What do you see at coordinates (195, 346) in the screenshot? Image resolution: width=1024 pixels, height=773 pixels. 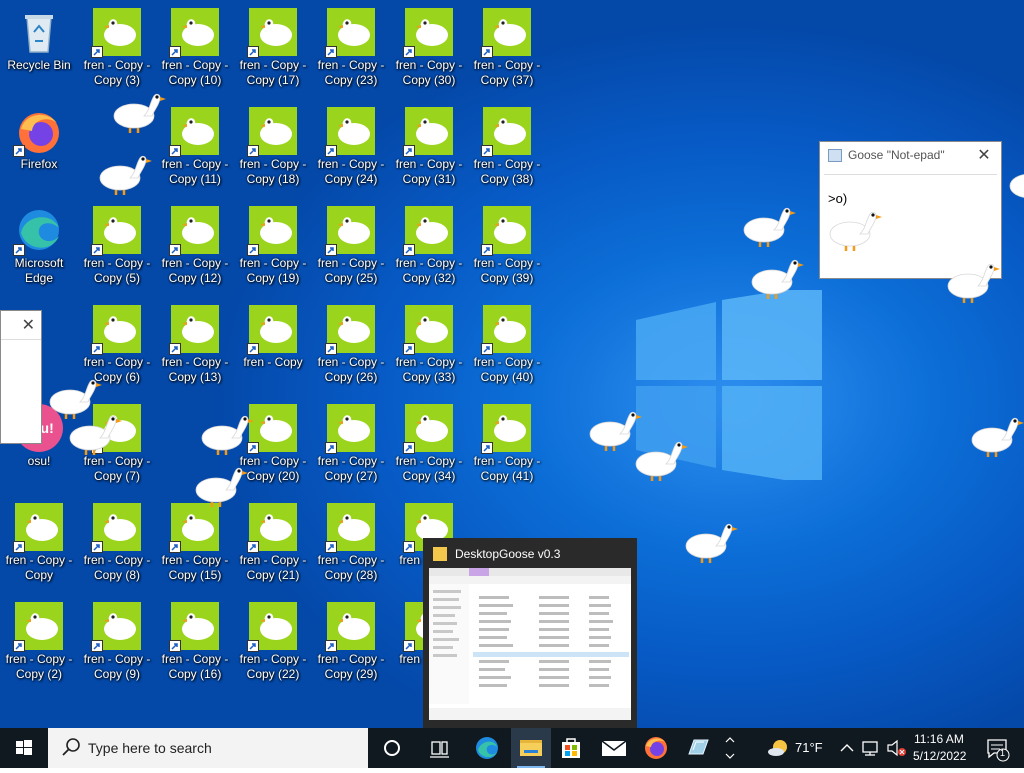 I see `desktop-icon-fren: fren - Copy - Copy (13)` at bounding box center [195, 346].